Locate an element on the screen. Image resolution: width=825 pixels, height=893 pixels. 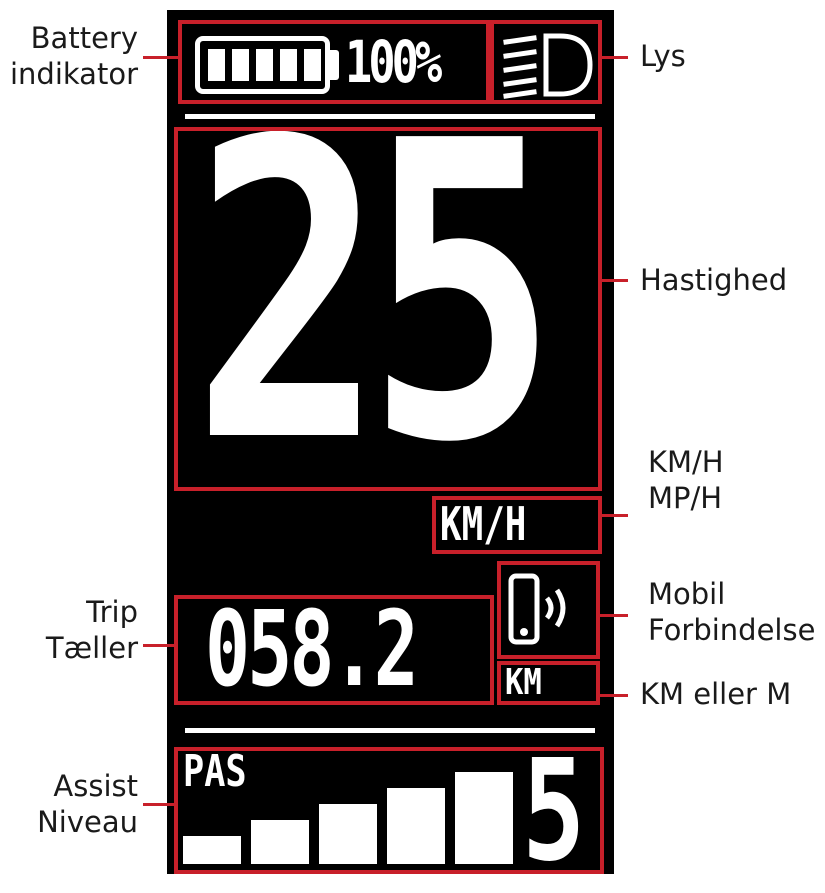
label-assist-line2: Niveau is located at coordinates (87, 822).